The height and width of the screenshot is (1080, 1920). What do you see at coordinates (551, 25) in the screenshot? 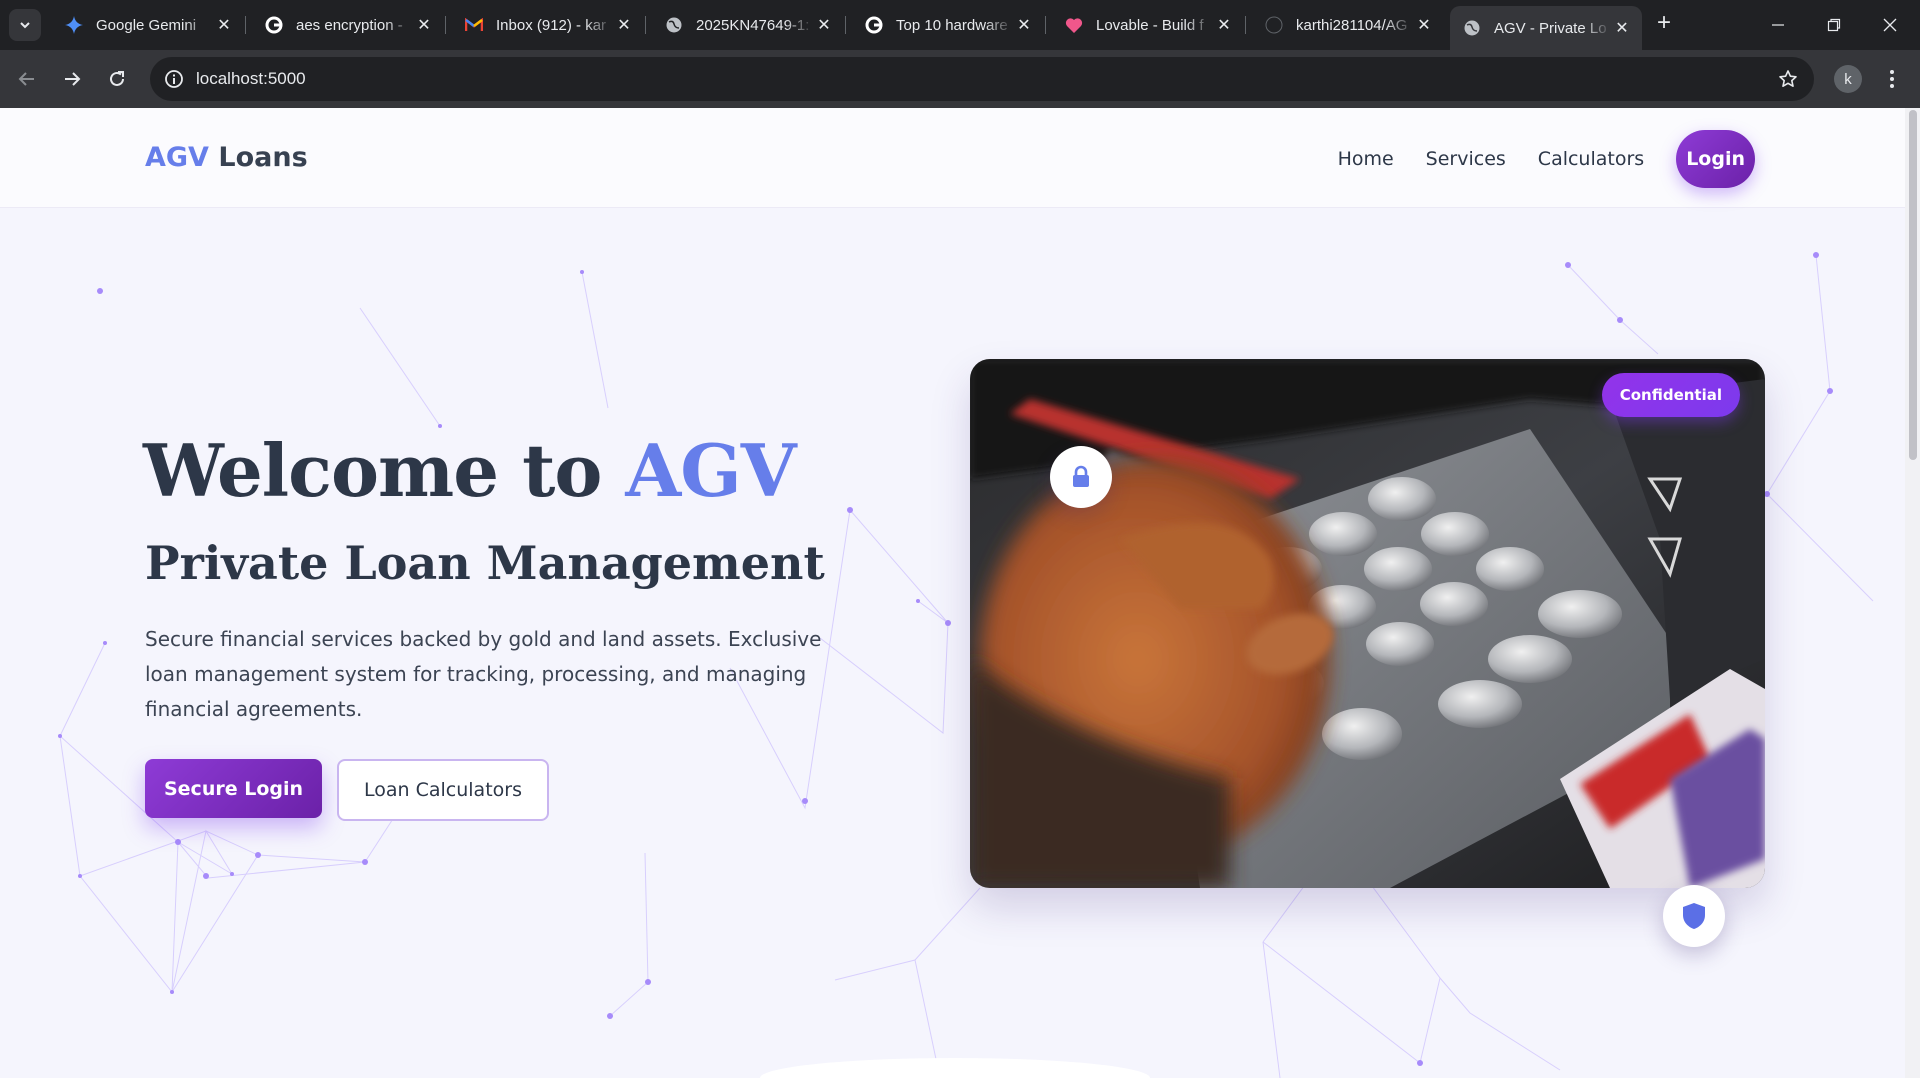
I see `tab-title: Inbox (912) - kar` at bounding box center [551, 25].